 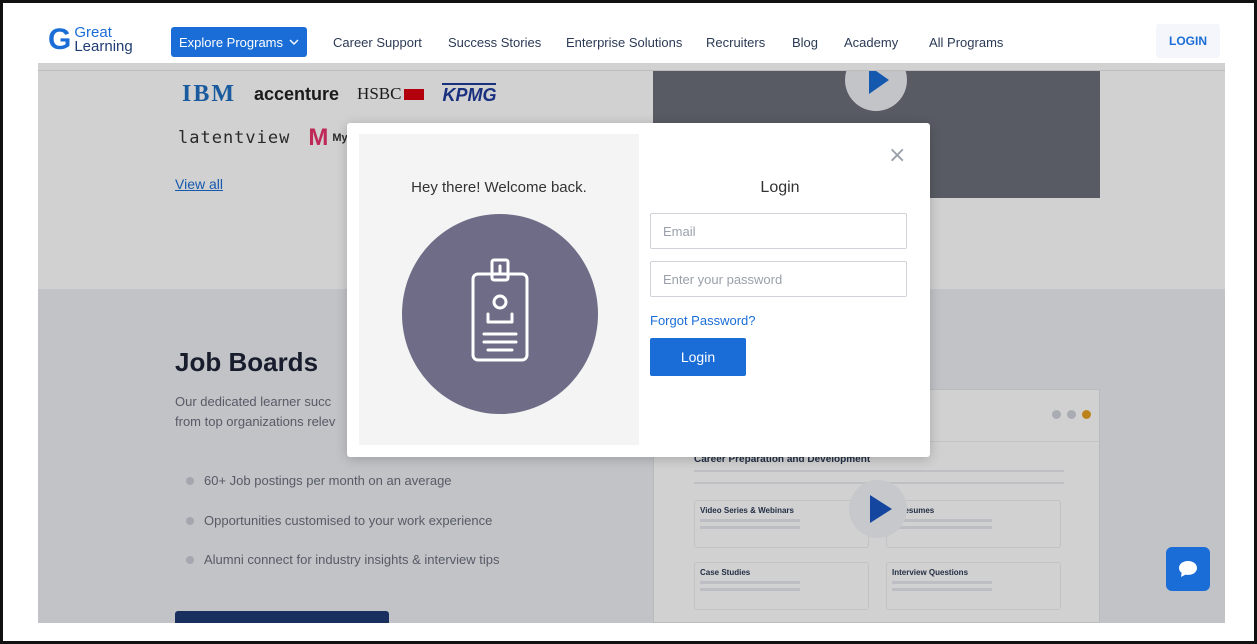 I want to click on nav-academy: Academy, so click(x=871, y=42).